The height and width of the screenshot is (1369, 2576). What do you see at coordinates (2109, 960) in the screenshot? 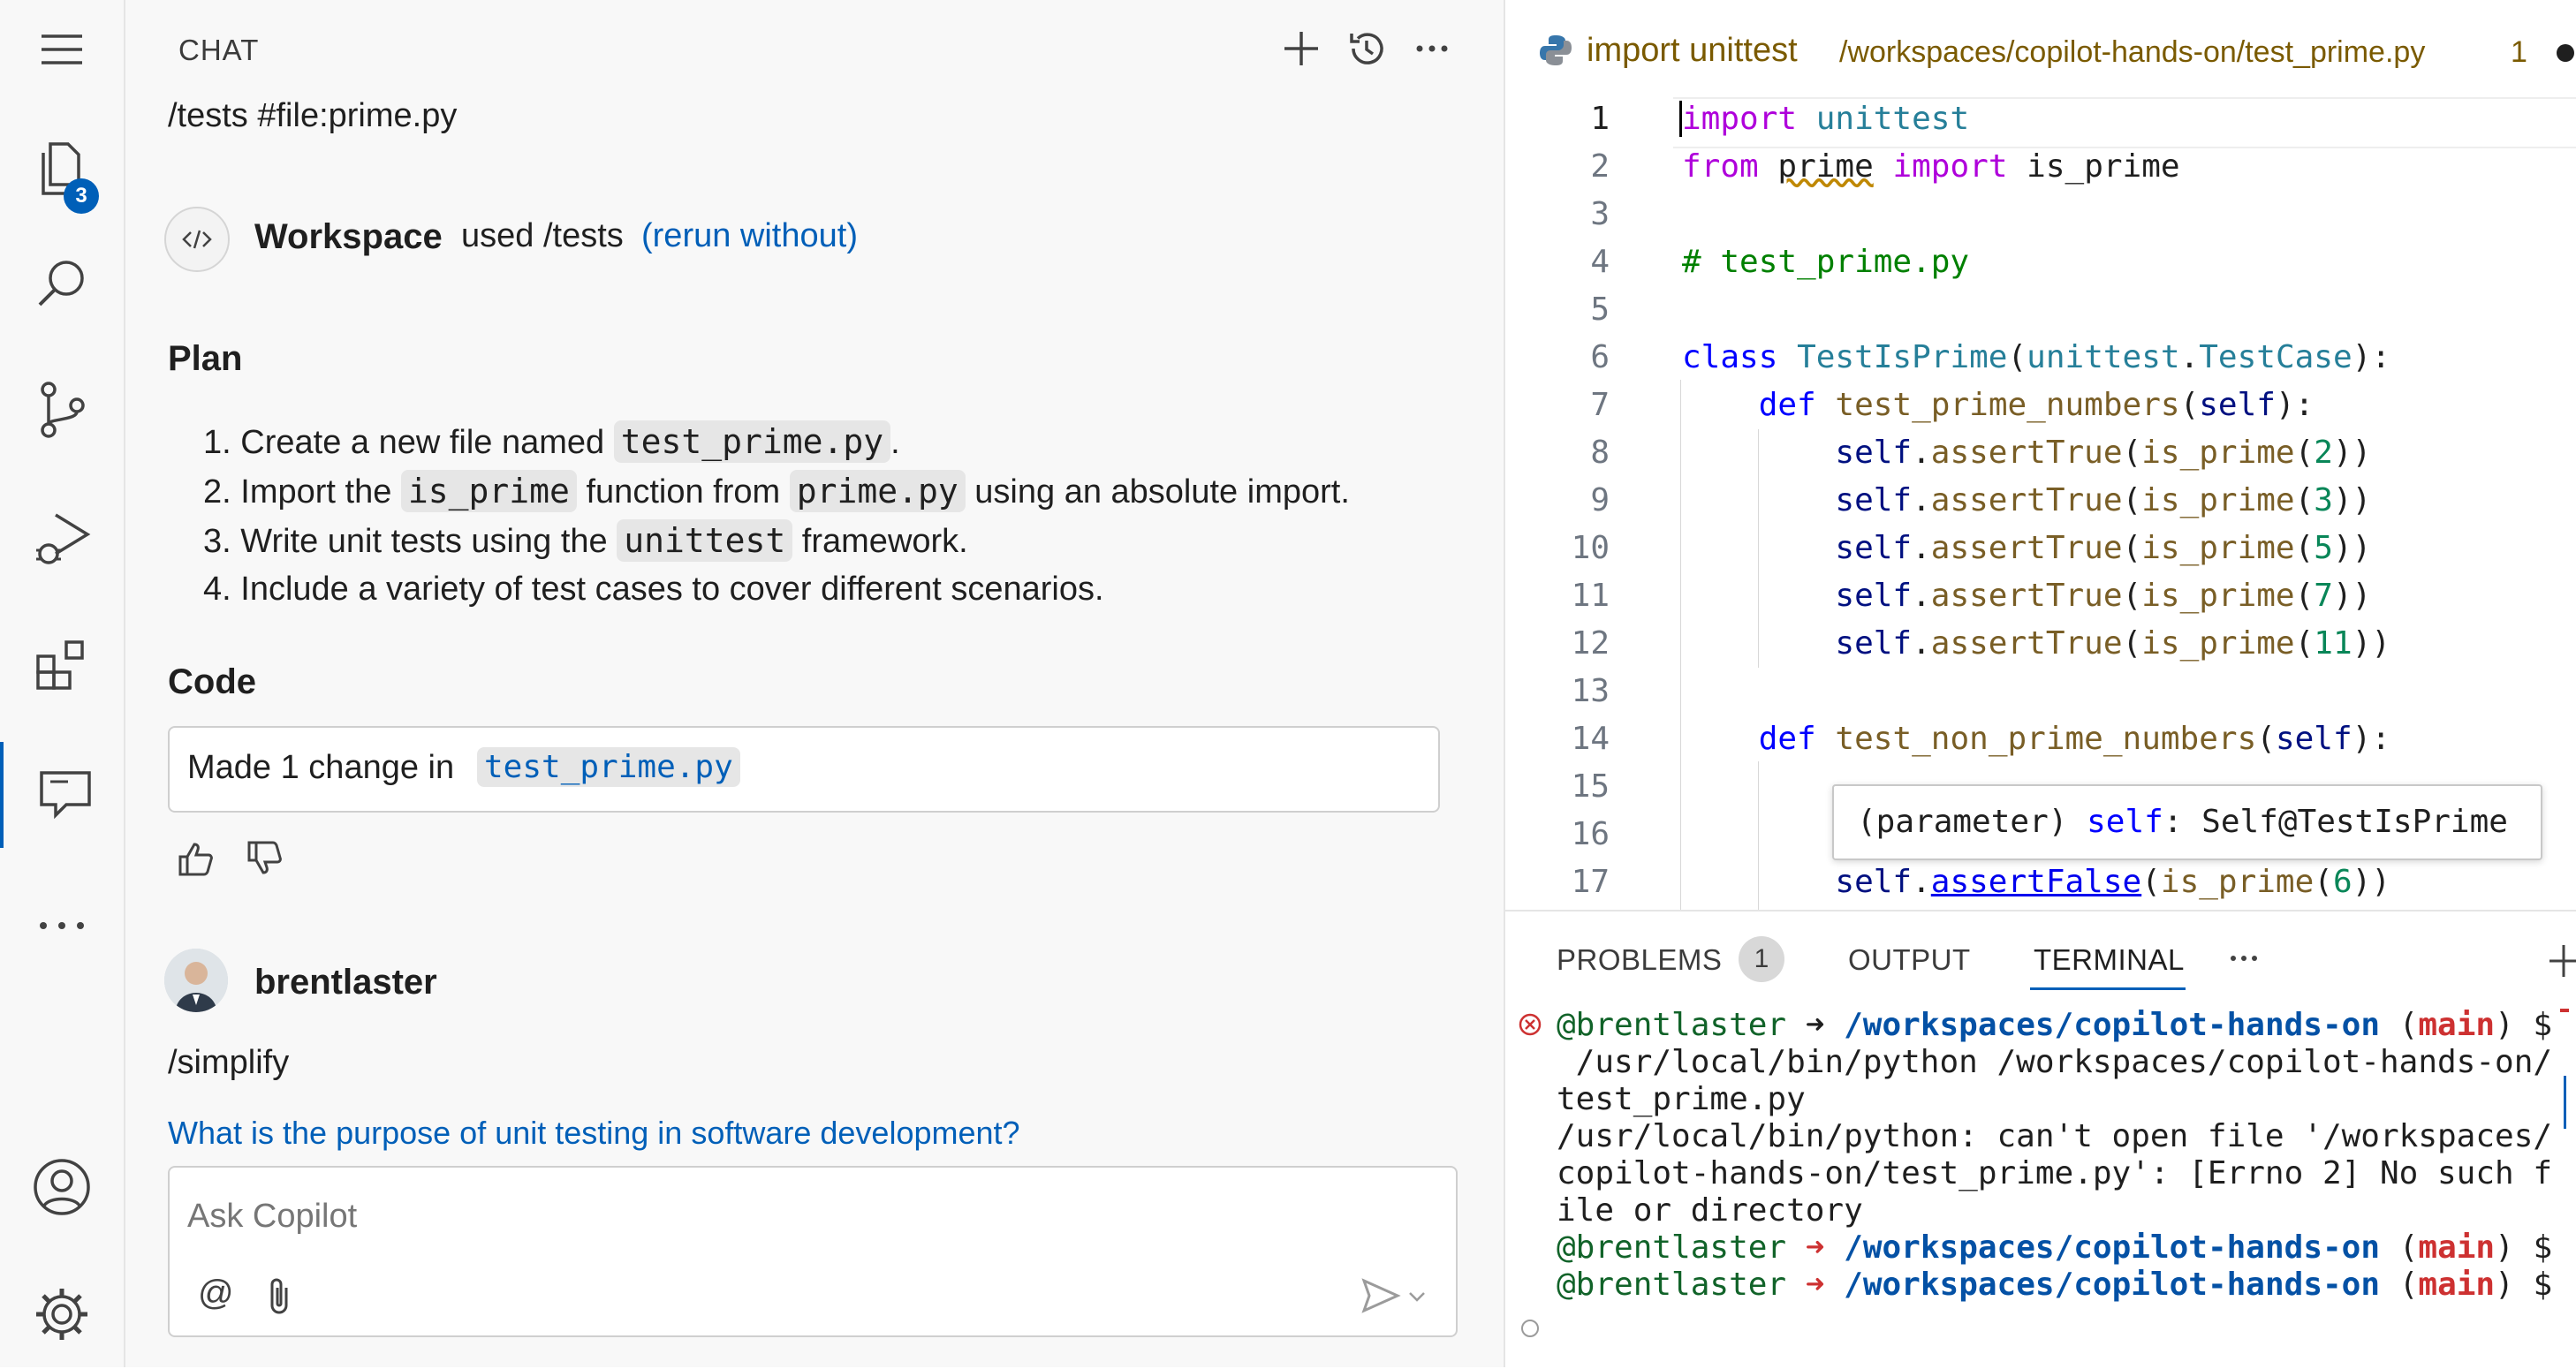
I see `tab-terminal: TERMINAL` at bounding box center [2109, 960].